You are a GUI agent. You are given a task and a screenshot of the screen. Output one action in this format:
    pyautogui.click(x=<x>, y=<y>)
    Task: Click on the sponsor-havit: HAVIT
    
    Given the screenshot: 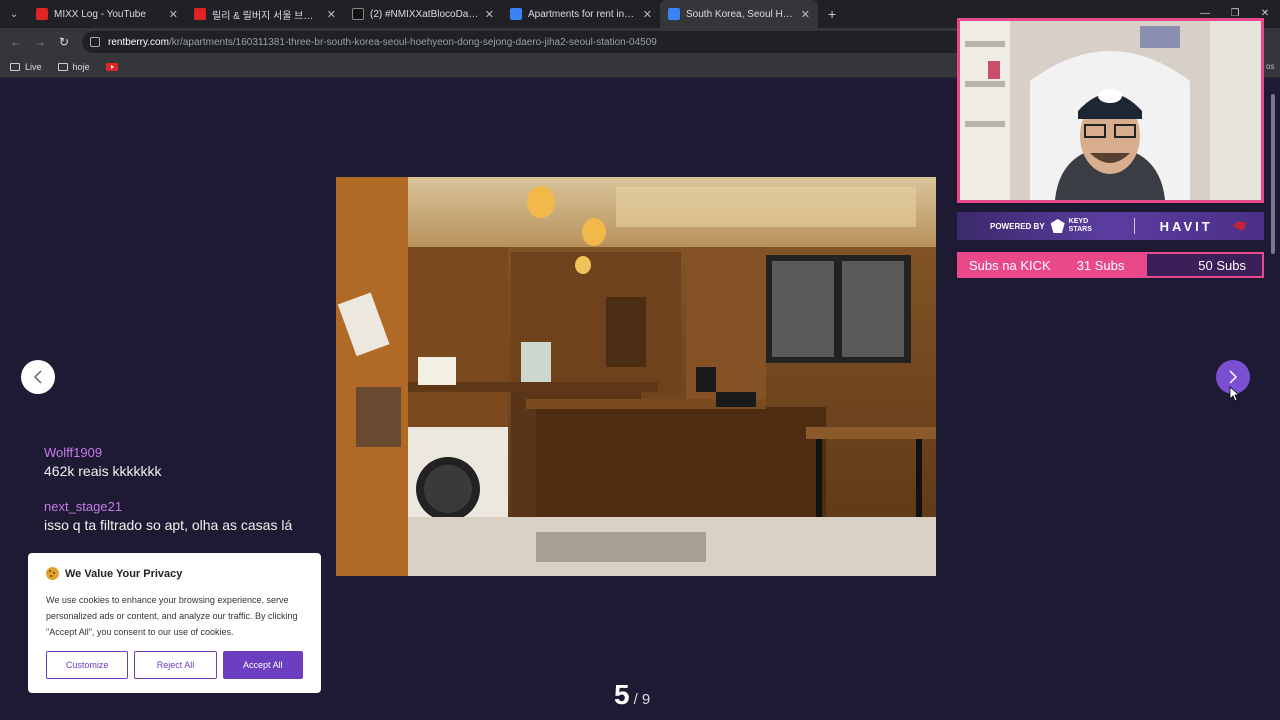 What is the action you would take?
    pyautogui.click(x=1186, y=226)
    